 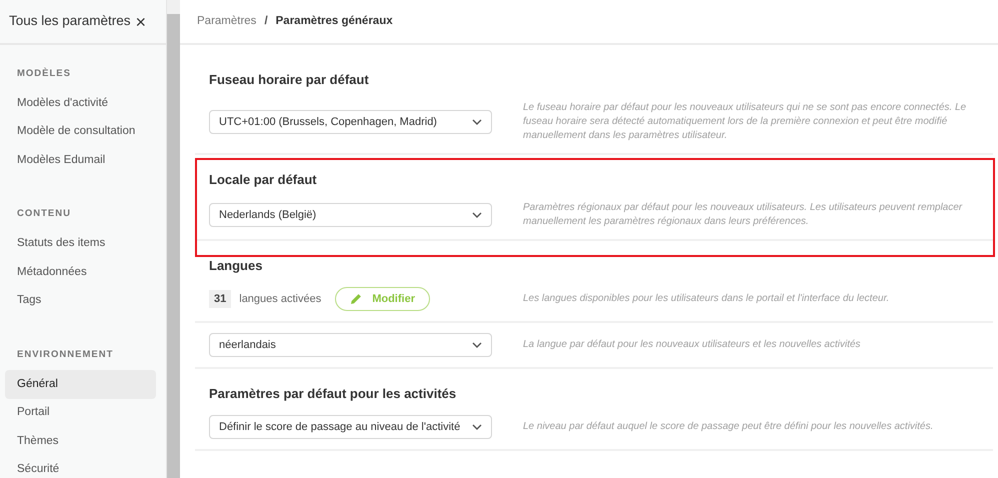 What do you see at coordinates (83, 412) in the screenshot?
I see `sidebar-item: Portail` at bounding box center [83, 412].